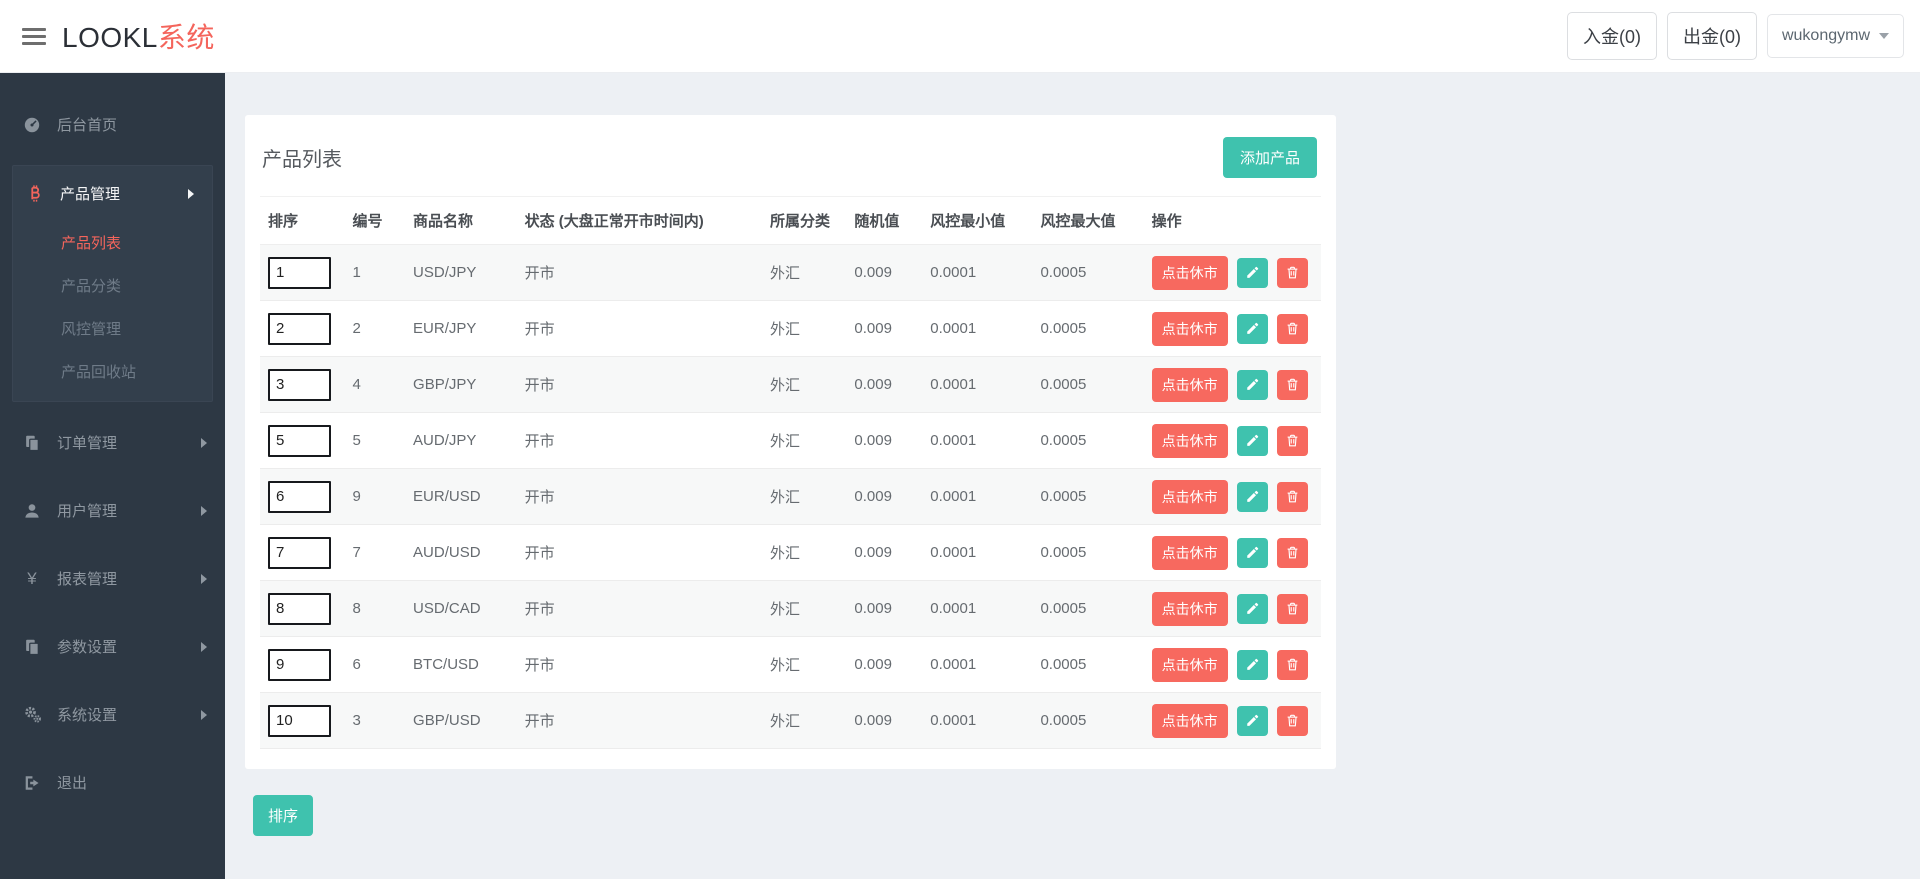 This screenshot has height=879, width=1920. I want to click on sidebar-subitem-product-recycle: 产品回收站, so click(112, 371).